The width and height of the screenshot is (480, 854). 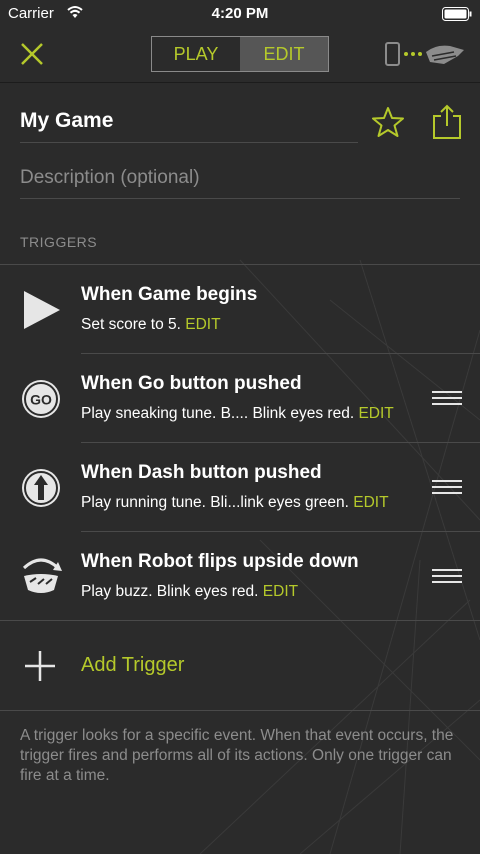 What do you see at coordinates (240, 178) in the screenshot?
I see `description-input` at bounding box center [240, 178].